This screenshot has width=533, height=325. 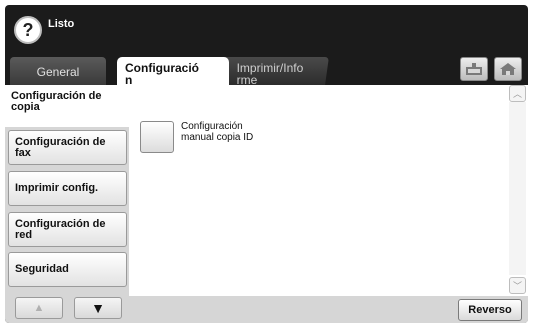 I want to click on question-mark-icon: ?, so click(x=28, y=29).